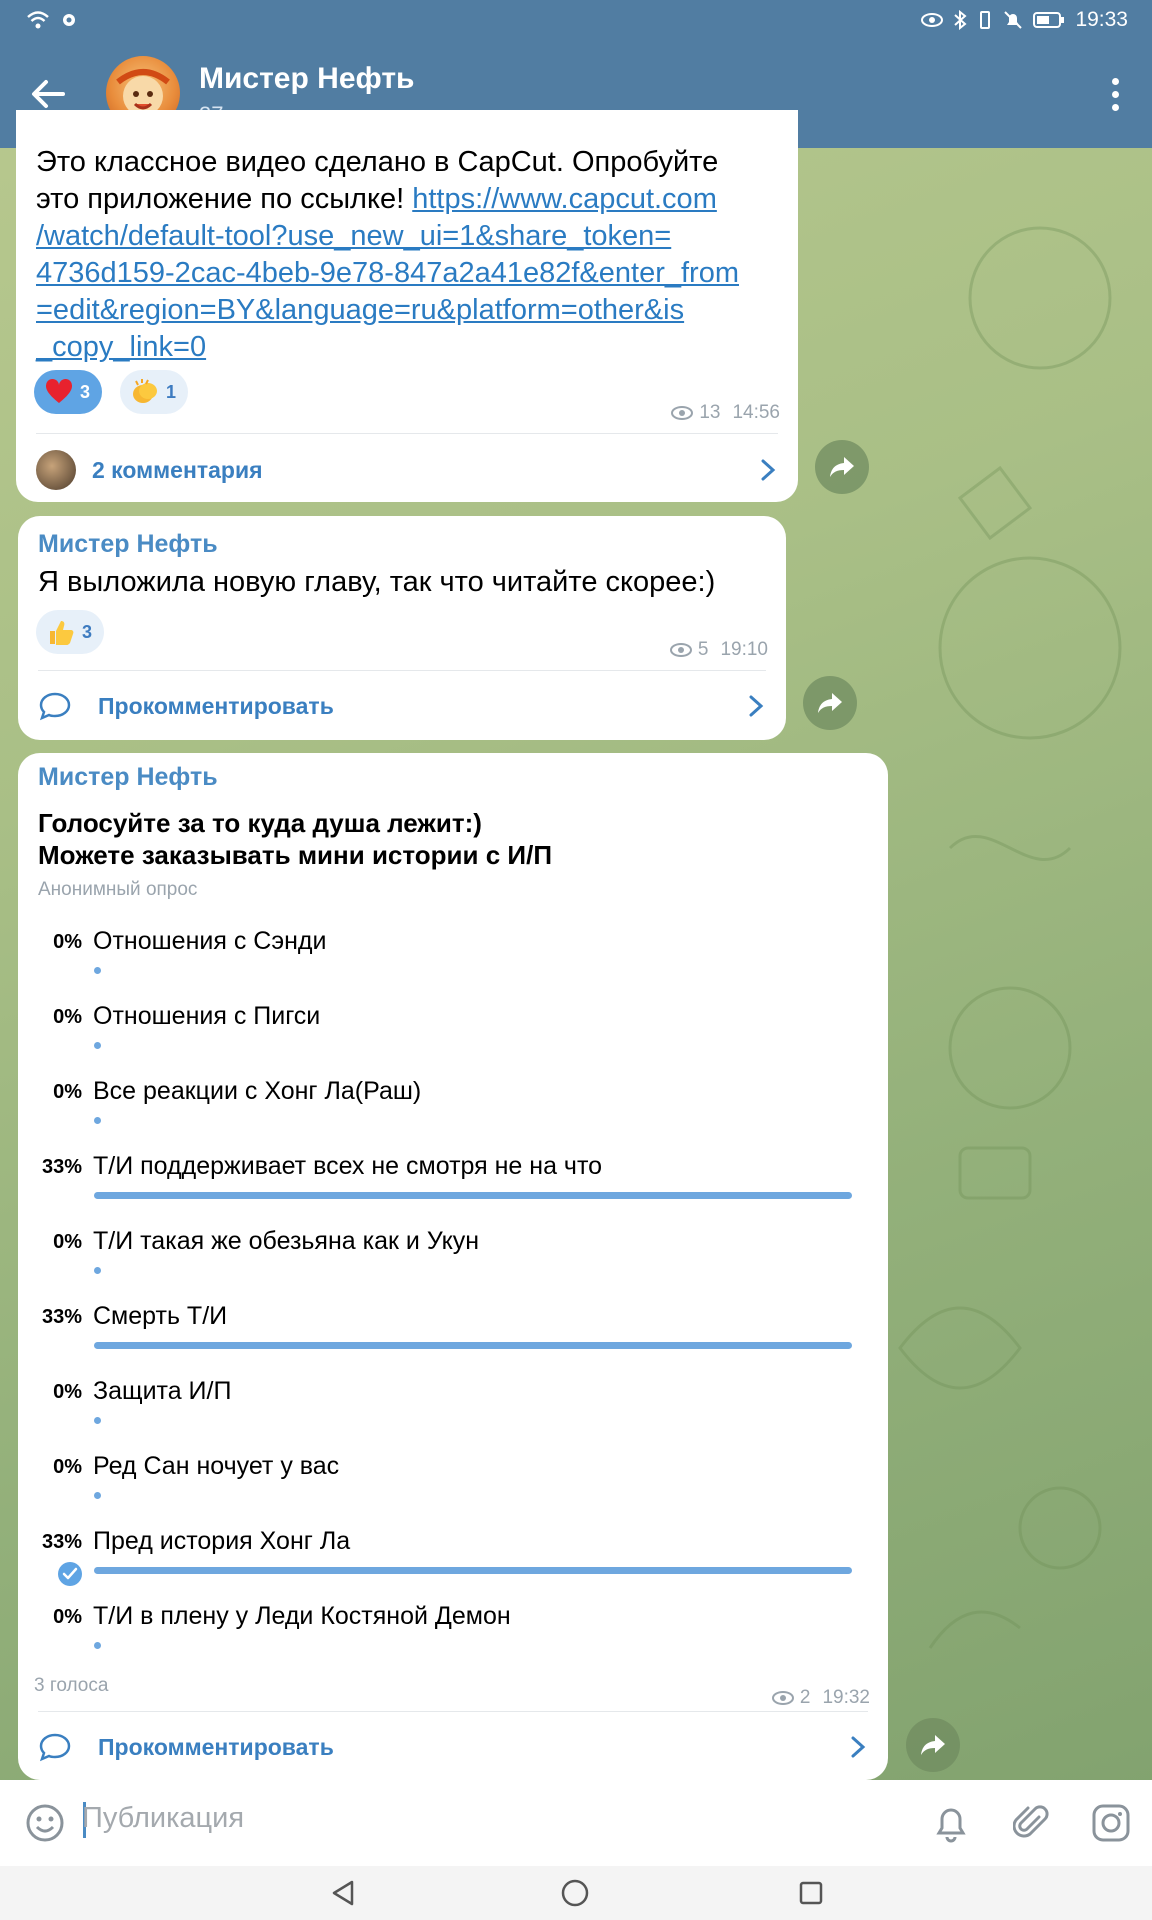 The image size is (1152, 1920). I want to click on status-left-icons, so click(52, 20).